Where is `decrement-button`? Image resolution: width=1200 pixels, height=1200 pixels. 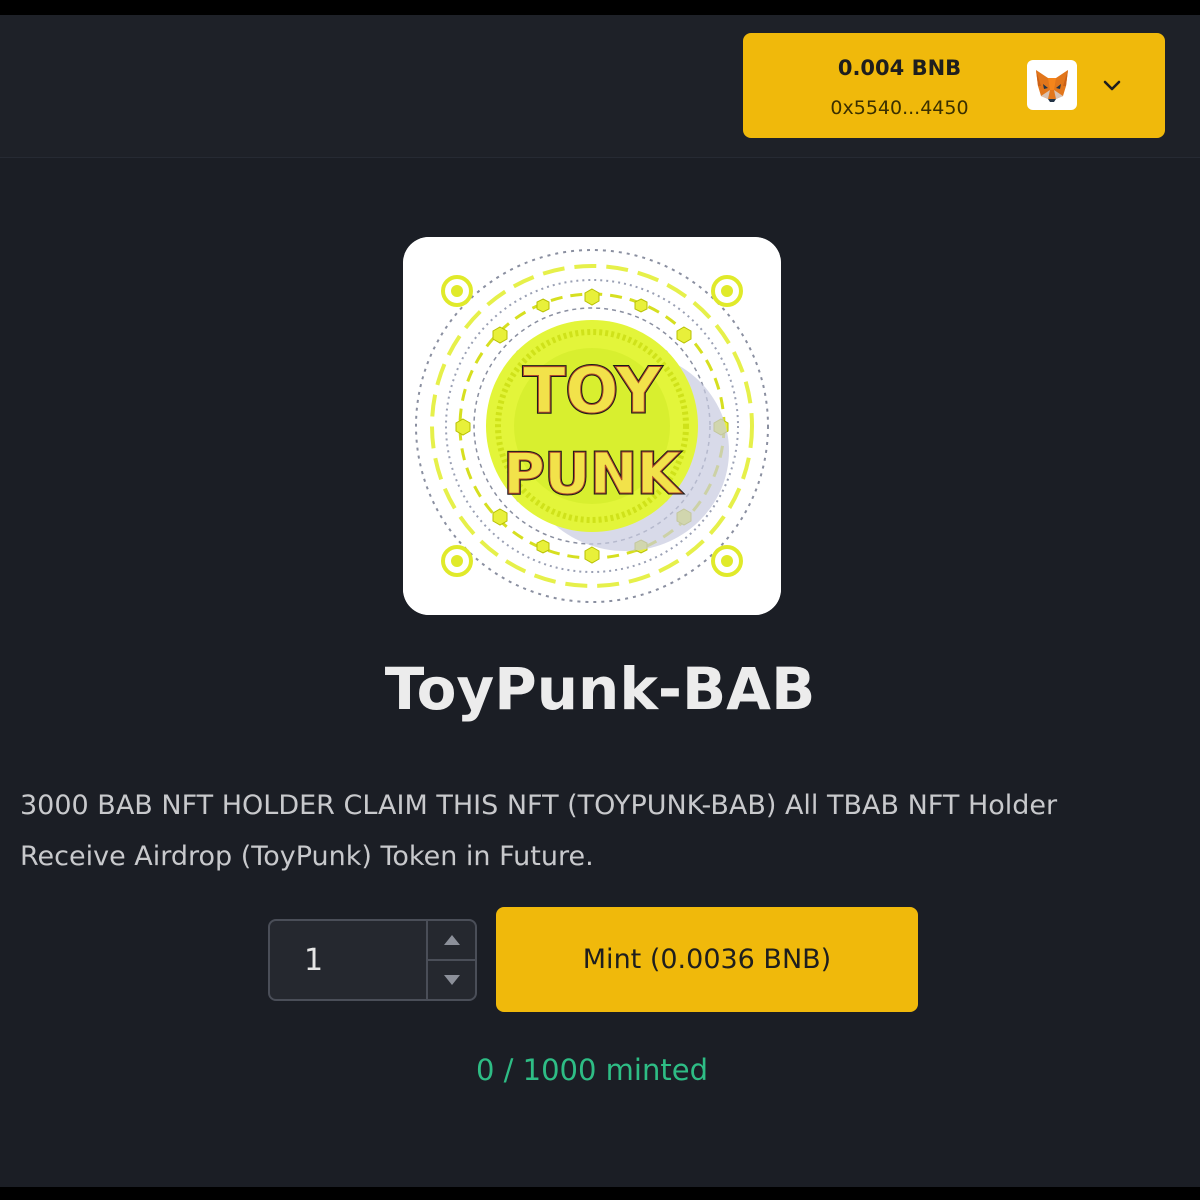 decrement-button is located at coordinates (451, 980).